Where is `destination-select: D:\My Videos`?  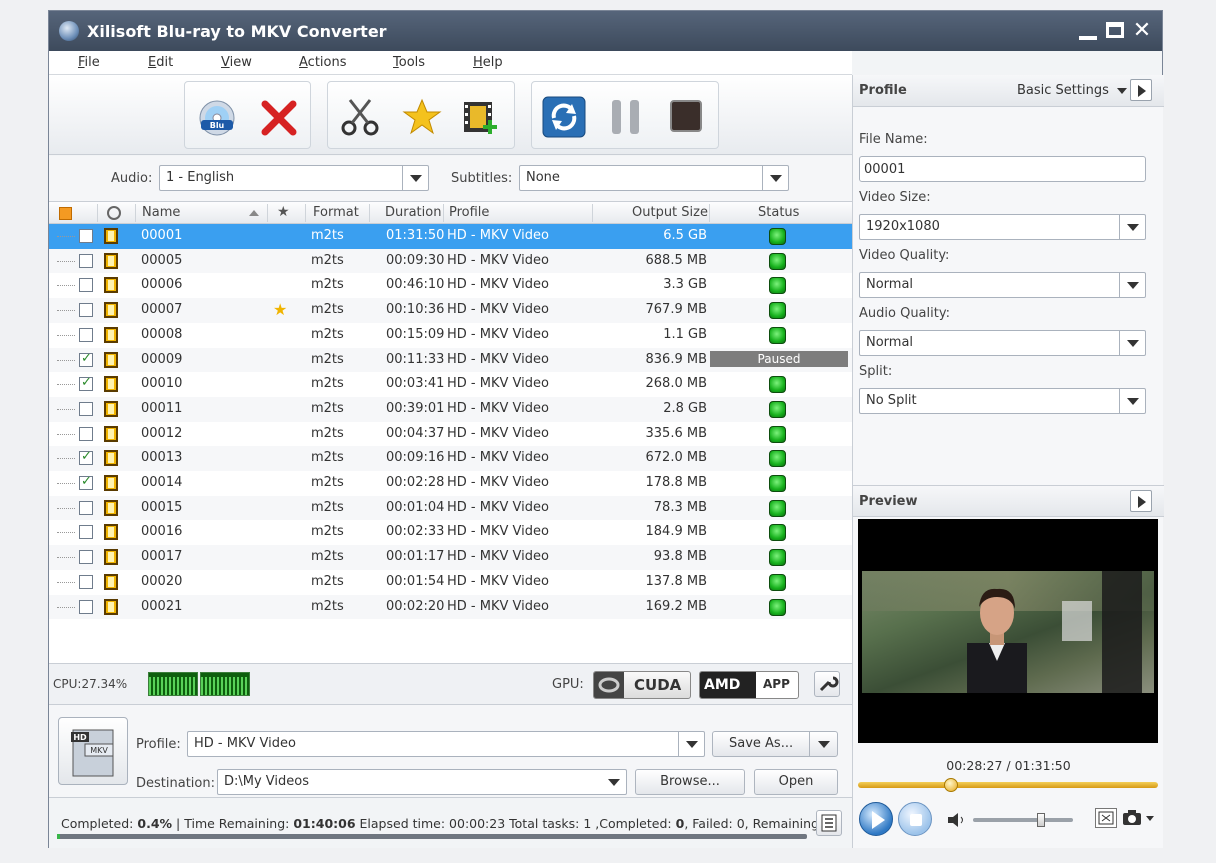
destination-select: D:\My Videos is located at coordinates (422, 782).